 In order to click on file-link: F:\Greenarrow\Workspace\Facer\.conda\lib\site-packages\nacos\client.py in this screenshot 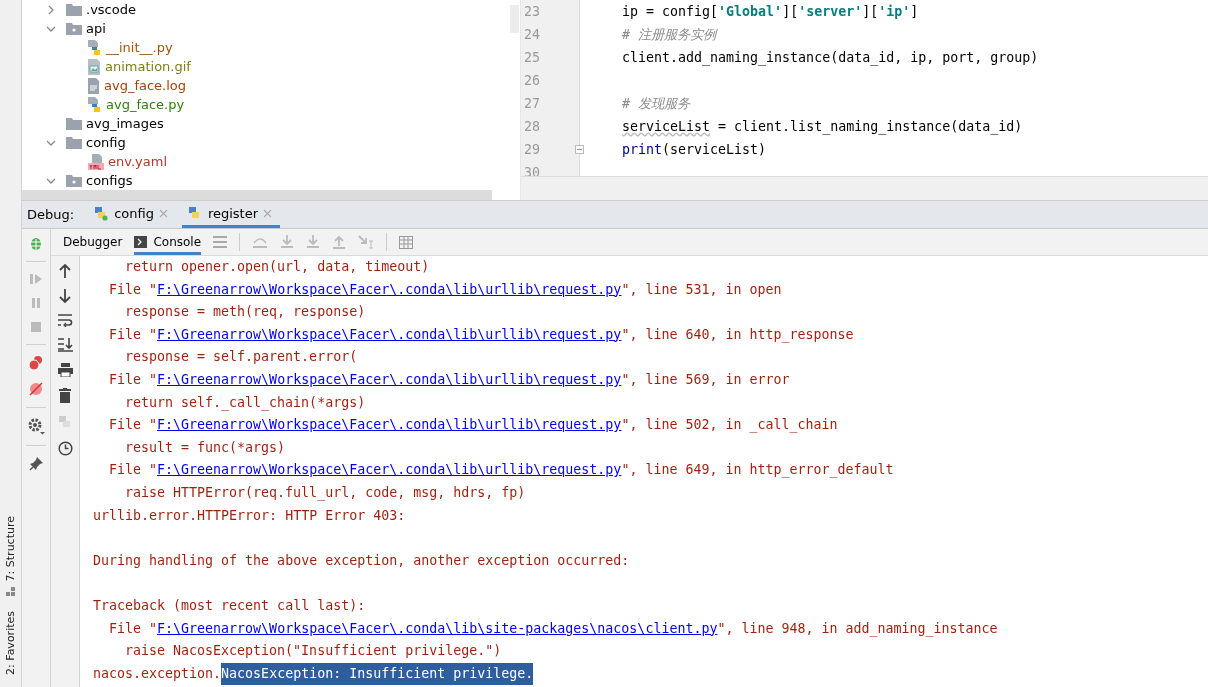, I will do `click(437, 628)`.